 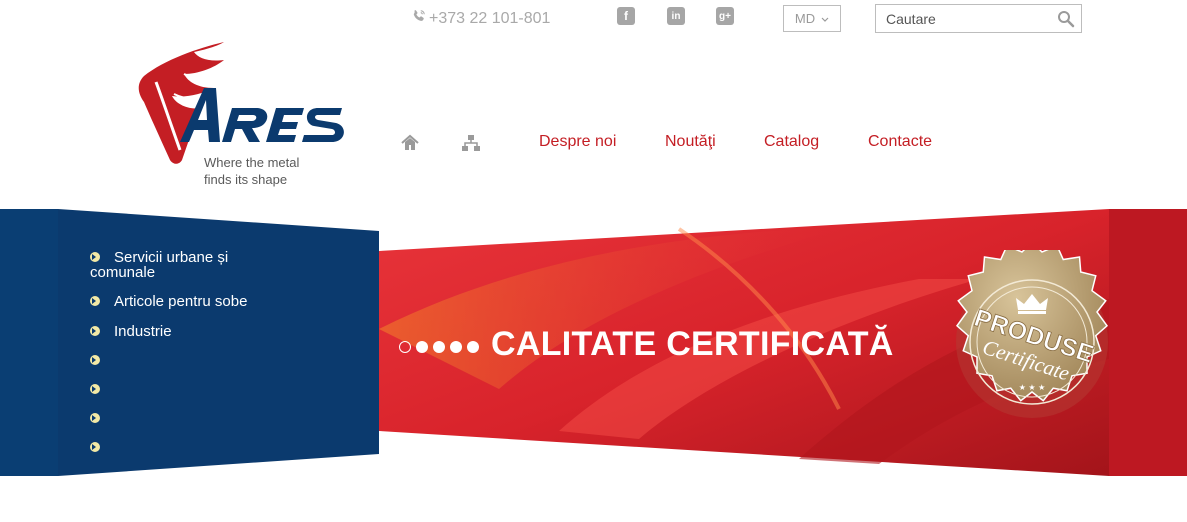 What do you see at coordinates (246, 179) in the screenshot?
I see `tagline-line-2: finds its shape` at bounding box center [246, 179].